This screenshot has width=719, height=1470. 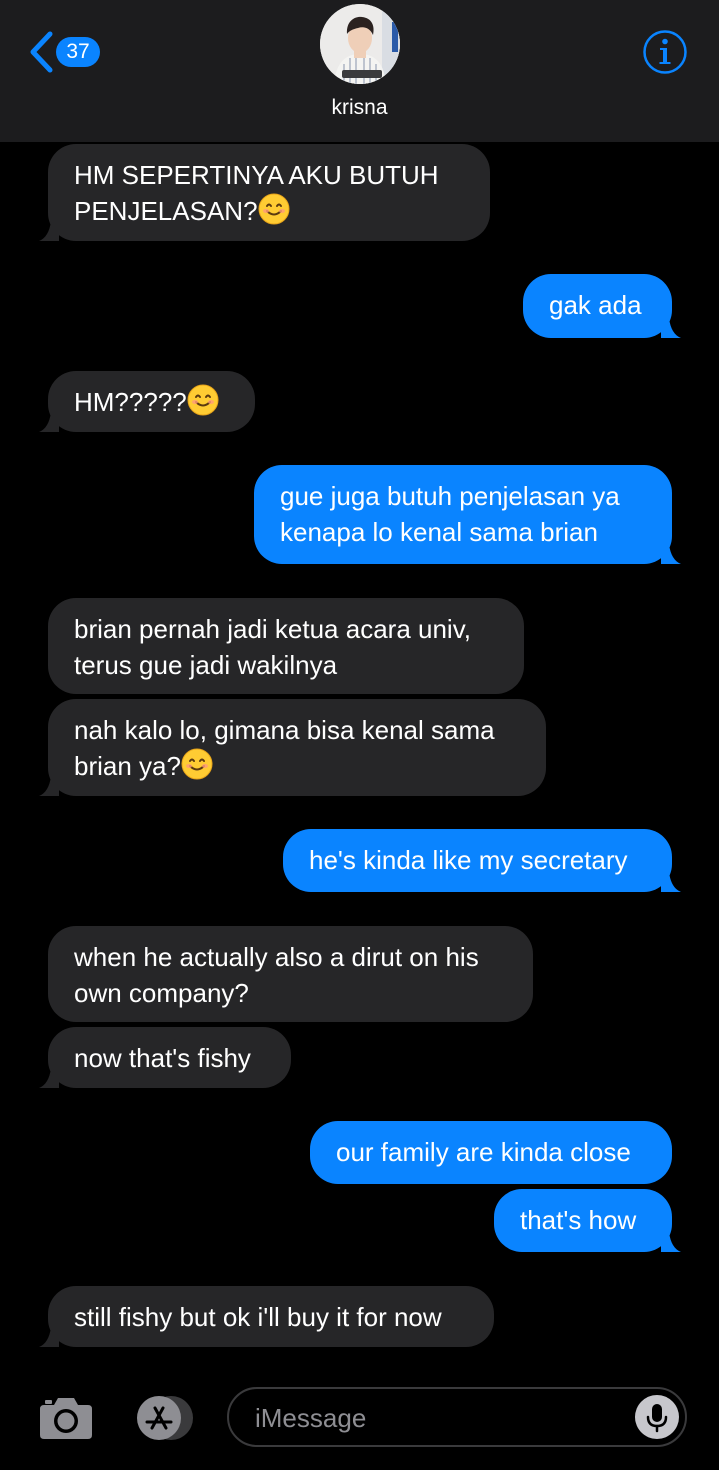 I want to click on message-input-placeholder: iMessage, so click(x=311, y=1418).